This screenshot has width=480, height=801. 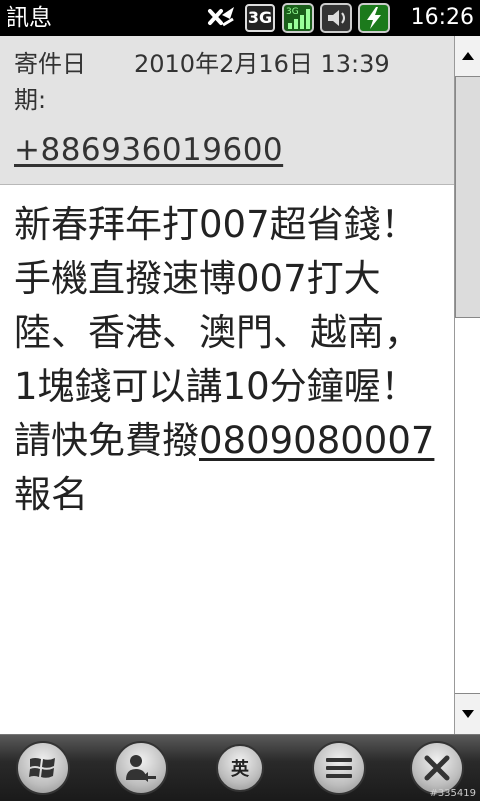 I want to click on bottom-toolbar: 英 #335419, so click(x=240, y=767).